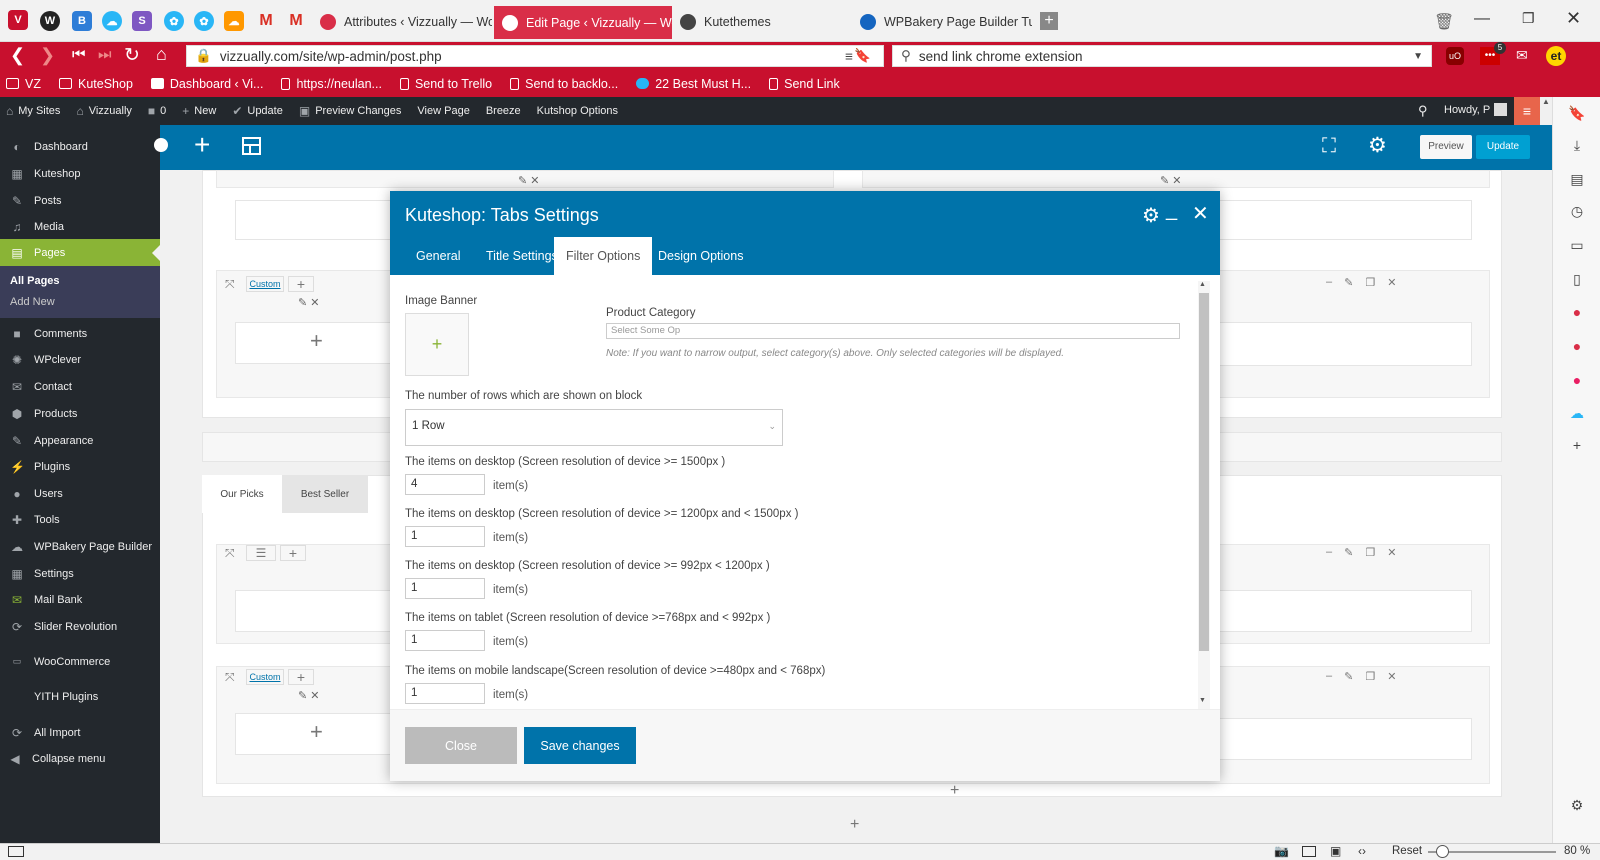 The height and width of the screenshot is (860, 1600). What do you see at coordinates (1200, 213) in the screenshot?
I see `modal-close-icon: ✕` at bounding box center [1200, 213].